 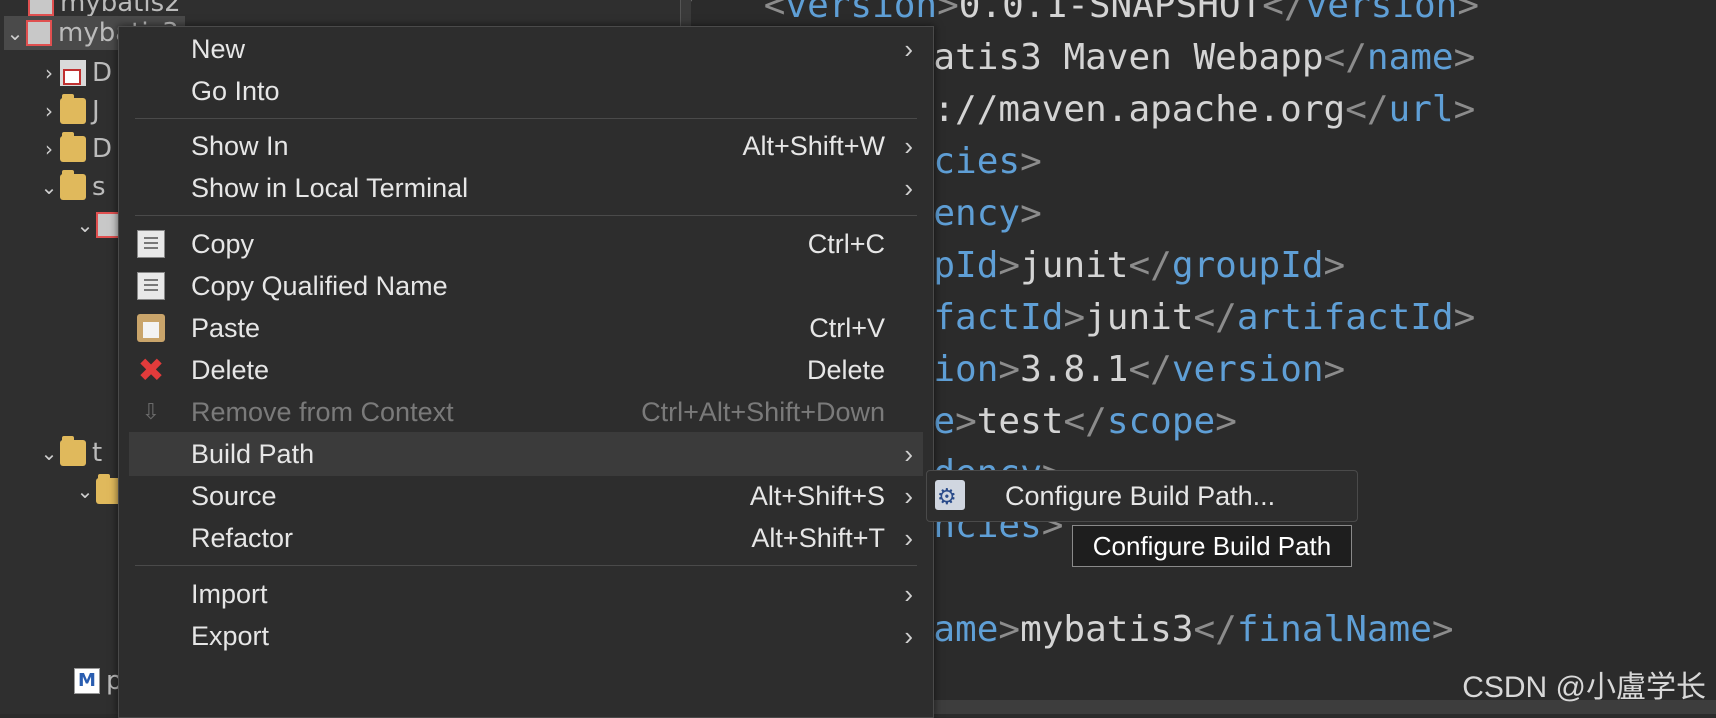 I want to click on menu-item-shortcut: Alt+Shift+T, so click(x=818, y=537).